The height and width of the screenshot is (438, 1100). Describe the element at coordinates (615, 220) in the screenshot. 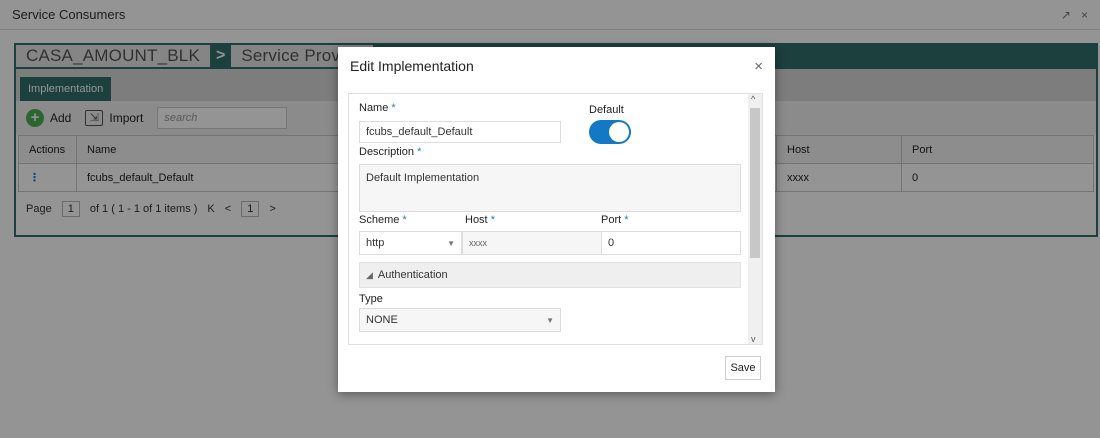

I see `port-label: Port *` at that location.